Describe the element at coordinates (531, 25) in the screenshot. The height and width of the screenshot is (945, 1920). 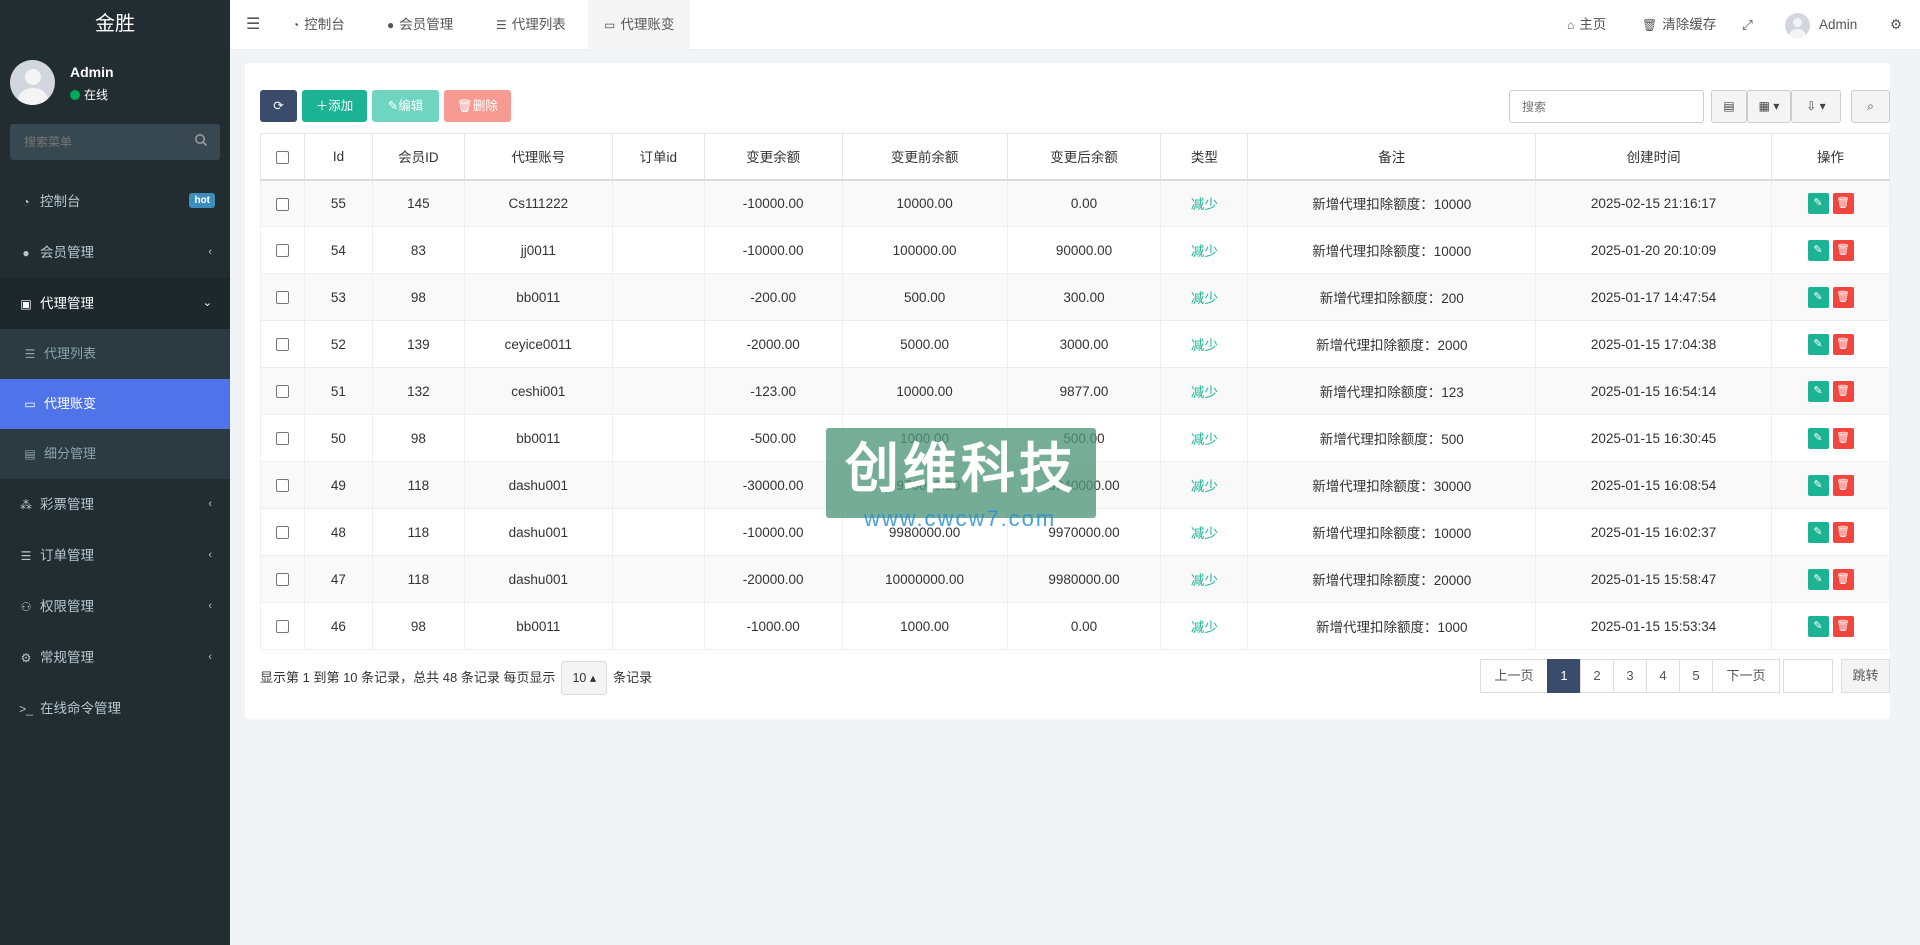
I see `tab-agent-list: ☰代理列表` at that location.